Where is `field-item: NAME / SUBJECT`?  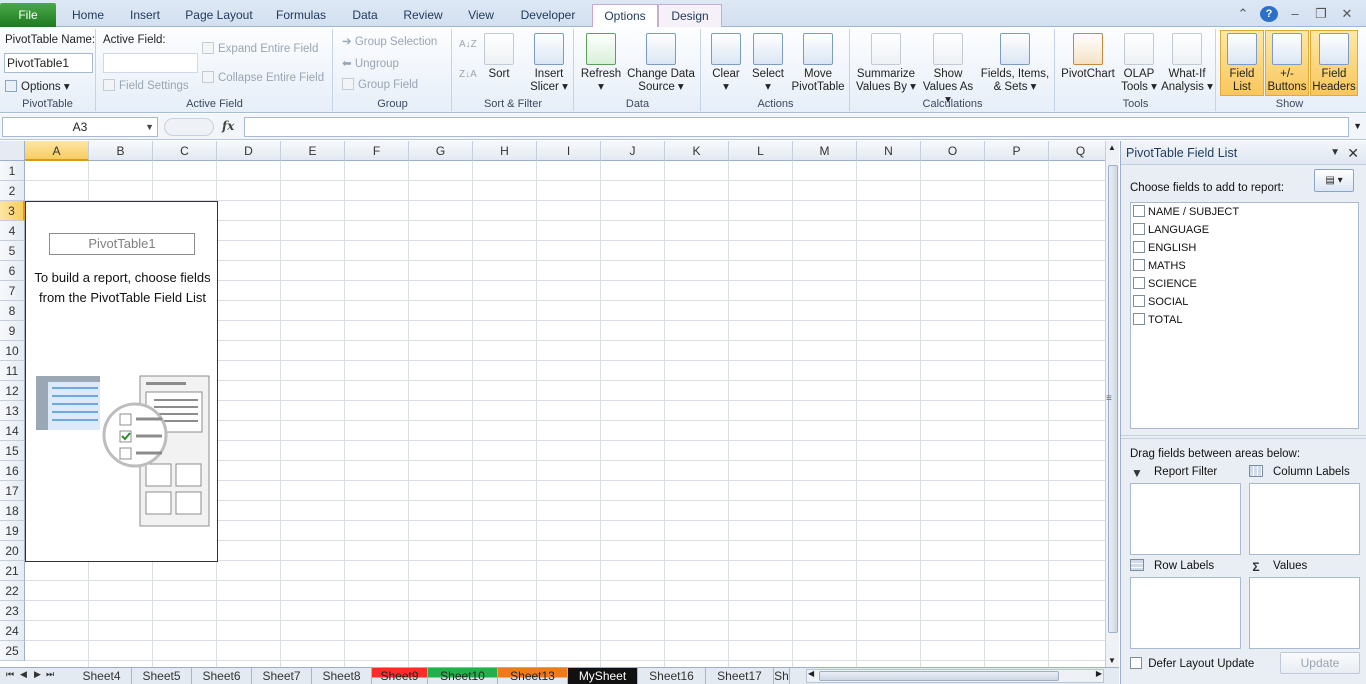 field-item: NAME / SUBJECT is located at coordinates (1186, 212).